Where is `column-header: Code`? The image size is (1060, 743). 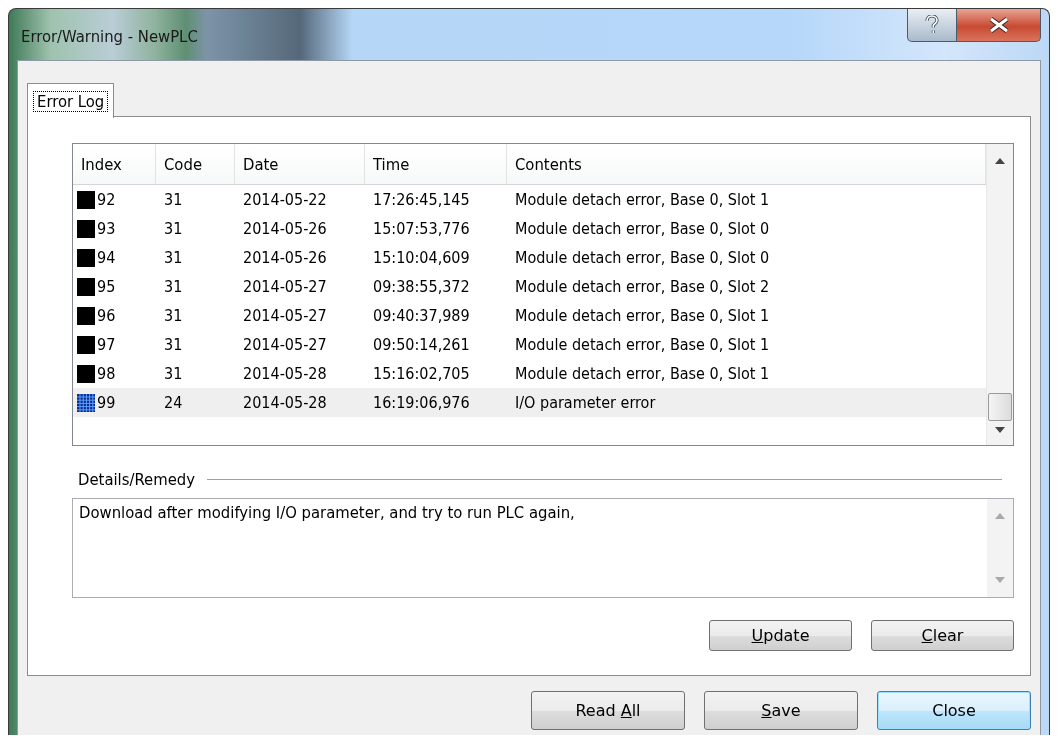
column-header: Code is located at coordinates (195, 164).